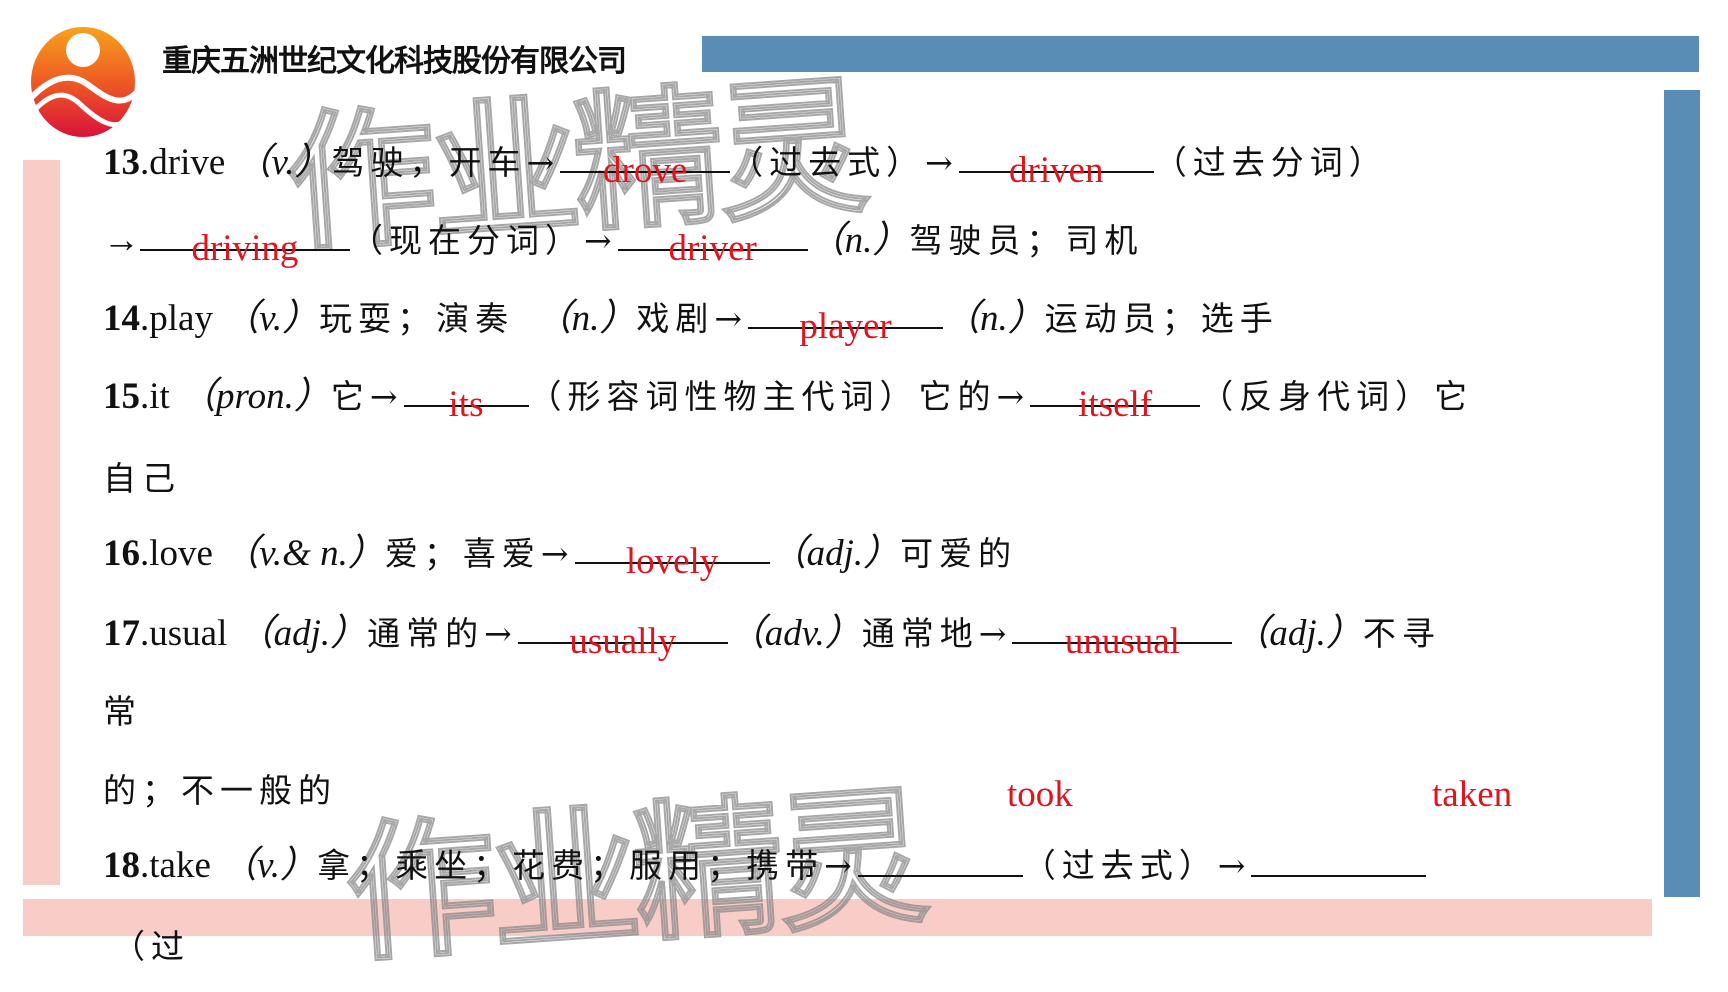  I want to click on item-word: .drive, so click(187, 162).